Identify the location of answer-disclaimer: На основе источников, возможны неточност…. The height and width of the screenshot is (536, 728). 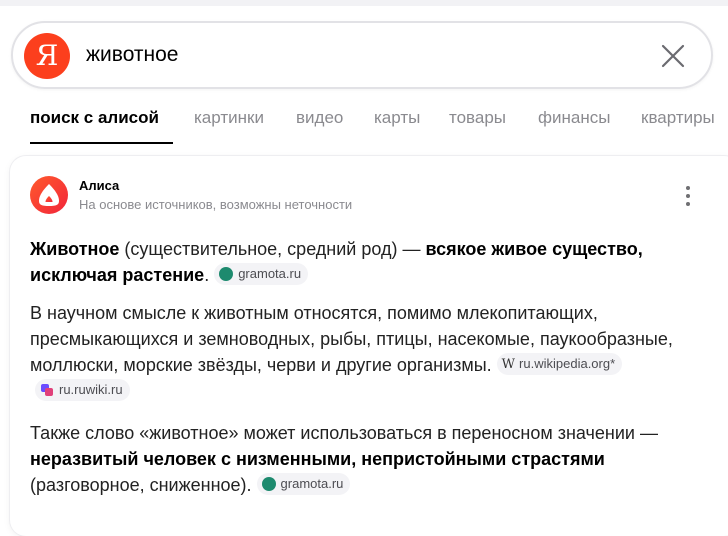
(216, 204).